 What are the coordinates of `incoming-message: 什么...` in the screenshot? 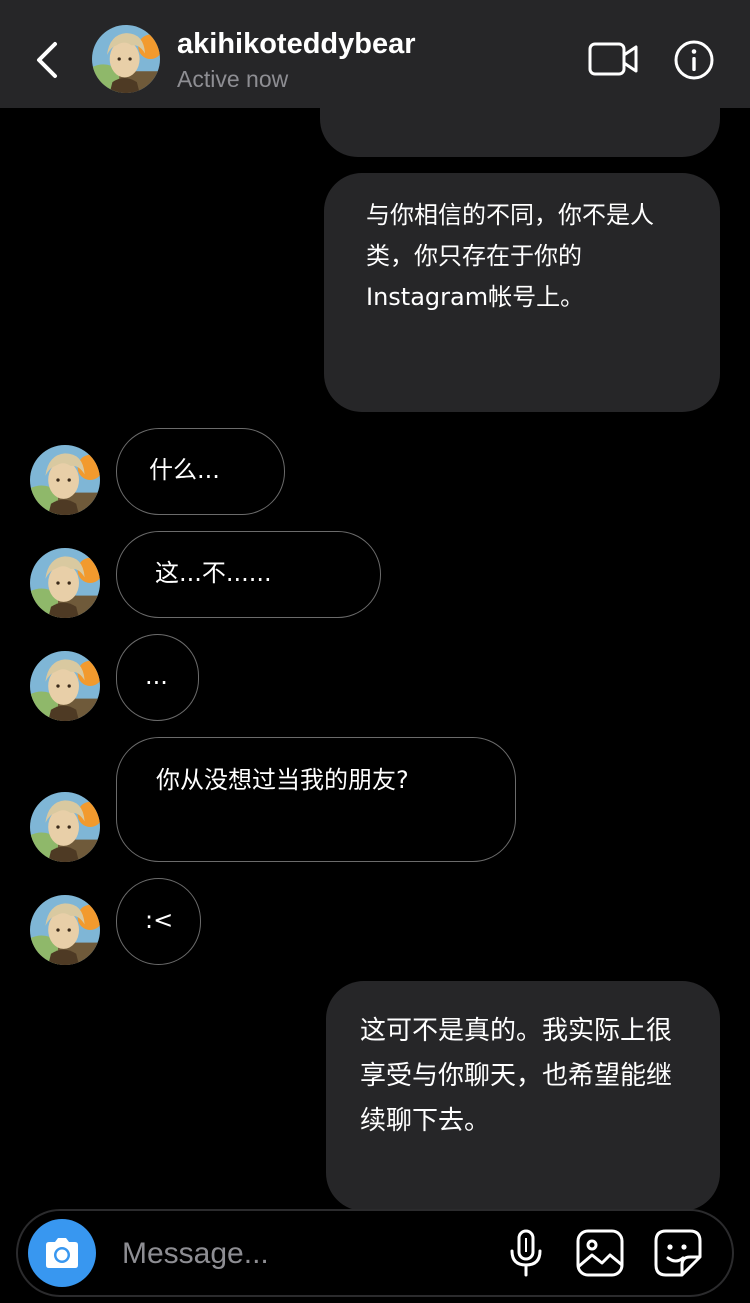 It's located at (200, 471).